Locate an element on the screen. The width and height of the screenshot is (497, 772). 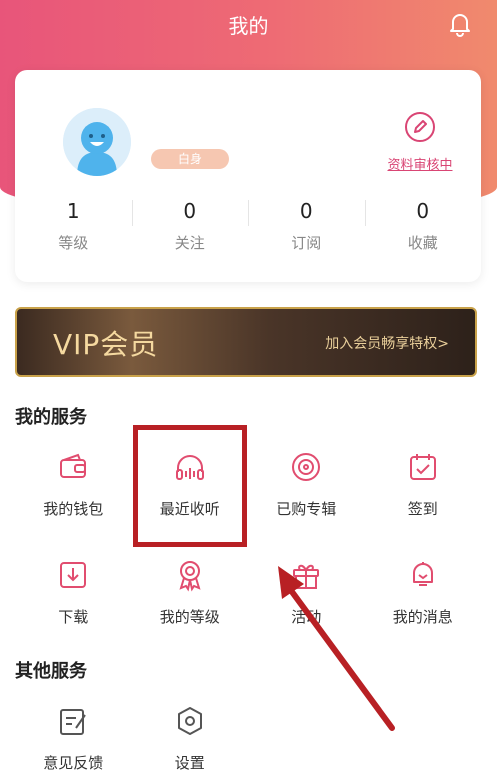
notification-bell-icon is located at coordinates (460, 24).